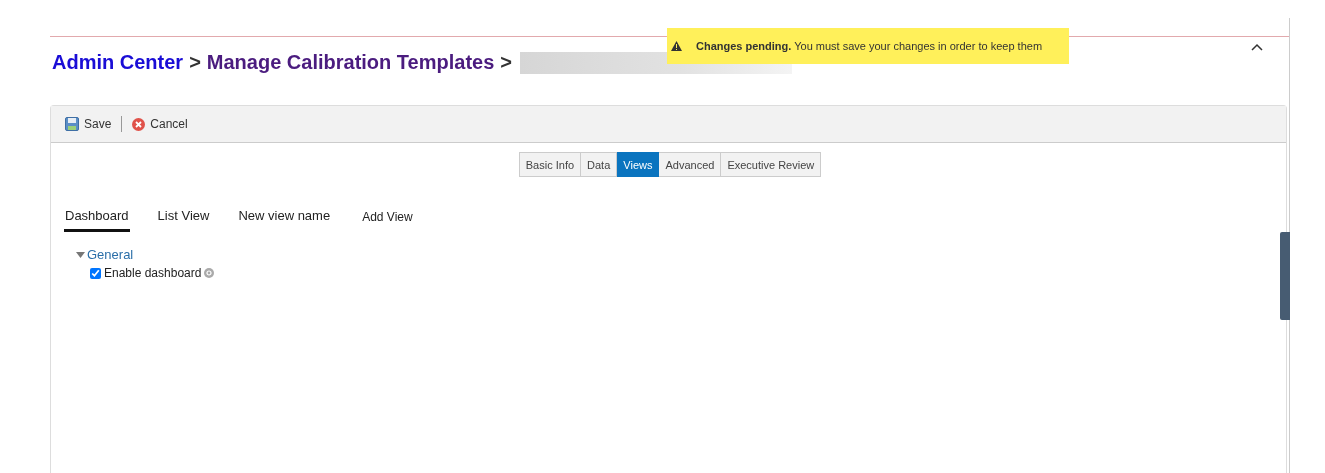  What do you see at coordinates (97, 220) in the screenshot?
I see `view-tab: Dashboard` at bounding box center [97, 220].